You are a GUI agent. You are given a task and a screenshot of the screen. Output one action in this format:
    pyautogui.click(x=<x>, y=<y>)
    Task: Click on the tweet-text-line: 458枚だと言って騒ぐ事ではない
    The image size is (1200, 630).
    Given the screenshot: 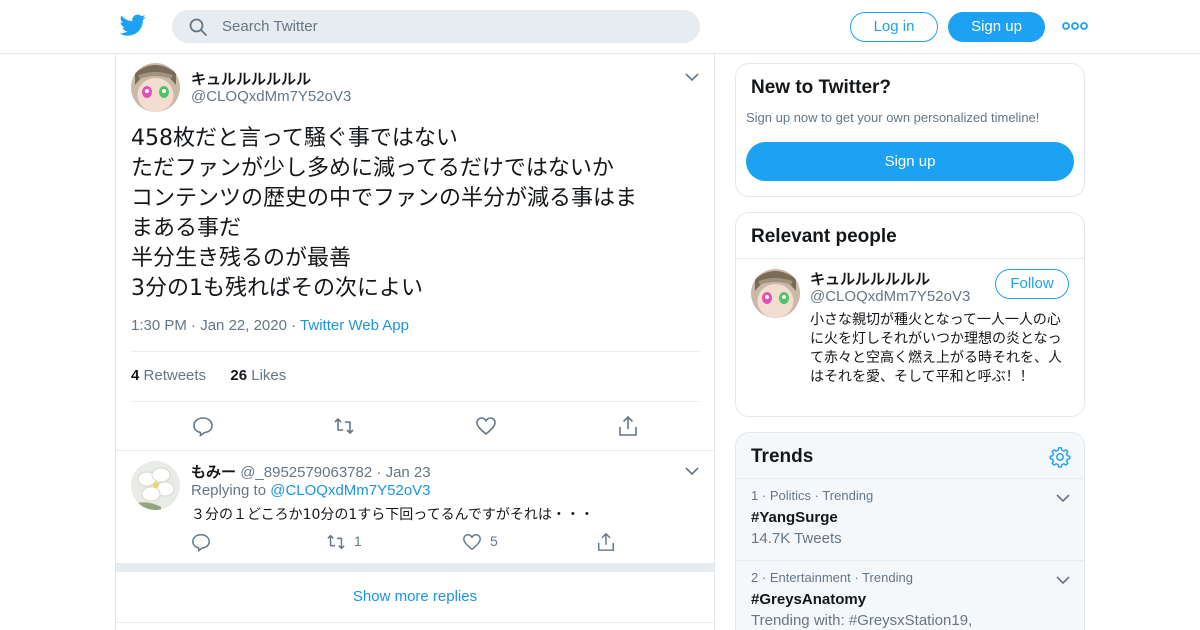 What is the action you would take?
    pyautogui.click(x=294, y=138)
    